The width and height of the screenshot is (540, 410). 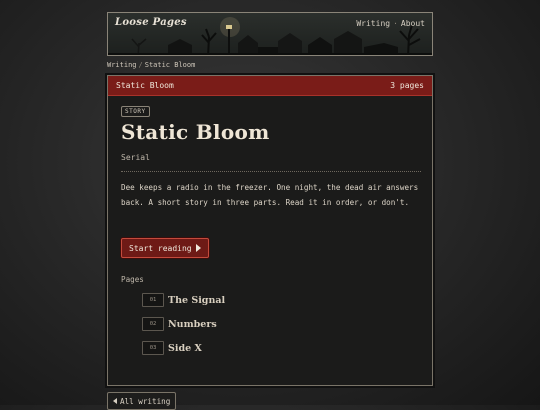 I want to click on story-title: Static Bloom, so click(x=195, y=132).